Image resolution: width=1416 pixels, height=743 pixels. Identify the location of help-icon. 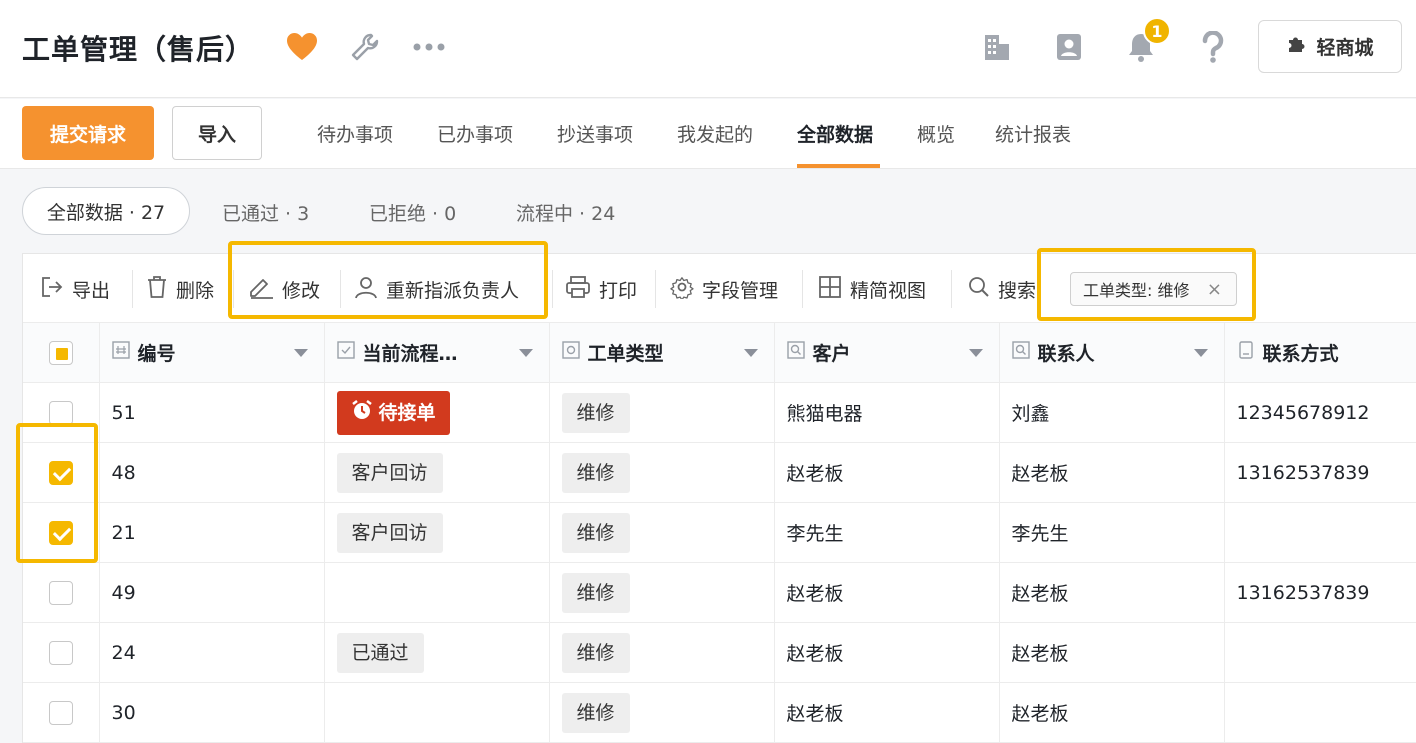
(1213, 47).